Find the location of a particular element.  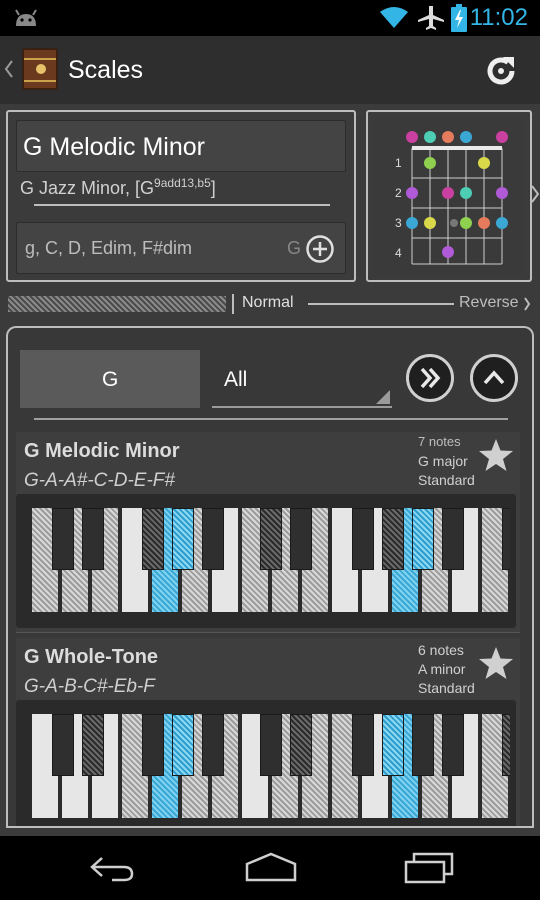

chord-info-prefix: G Jazz Minor, [G is located at coordinates (87, 188).